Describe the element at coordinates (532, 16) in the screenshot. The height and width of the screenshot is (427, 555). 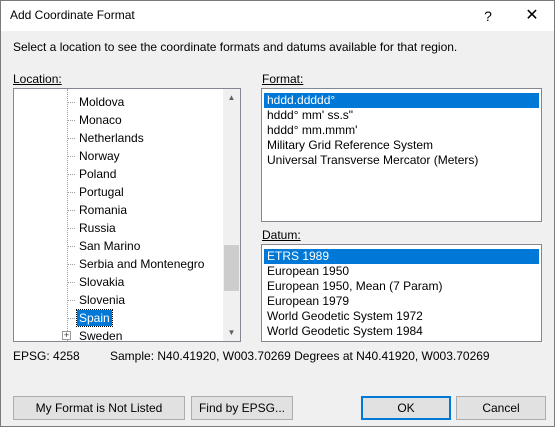
I see `close-icon: ✕` at that location.